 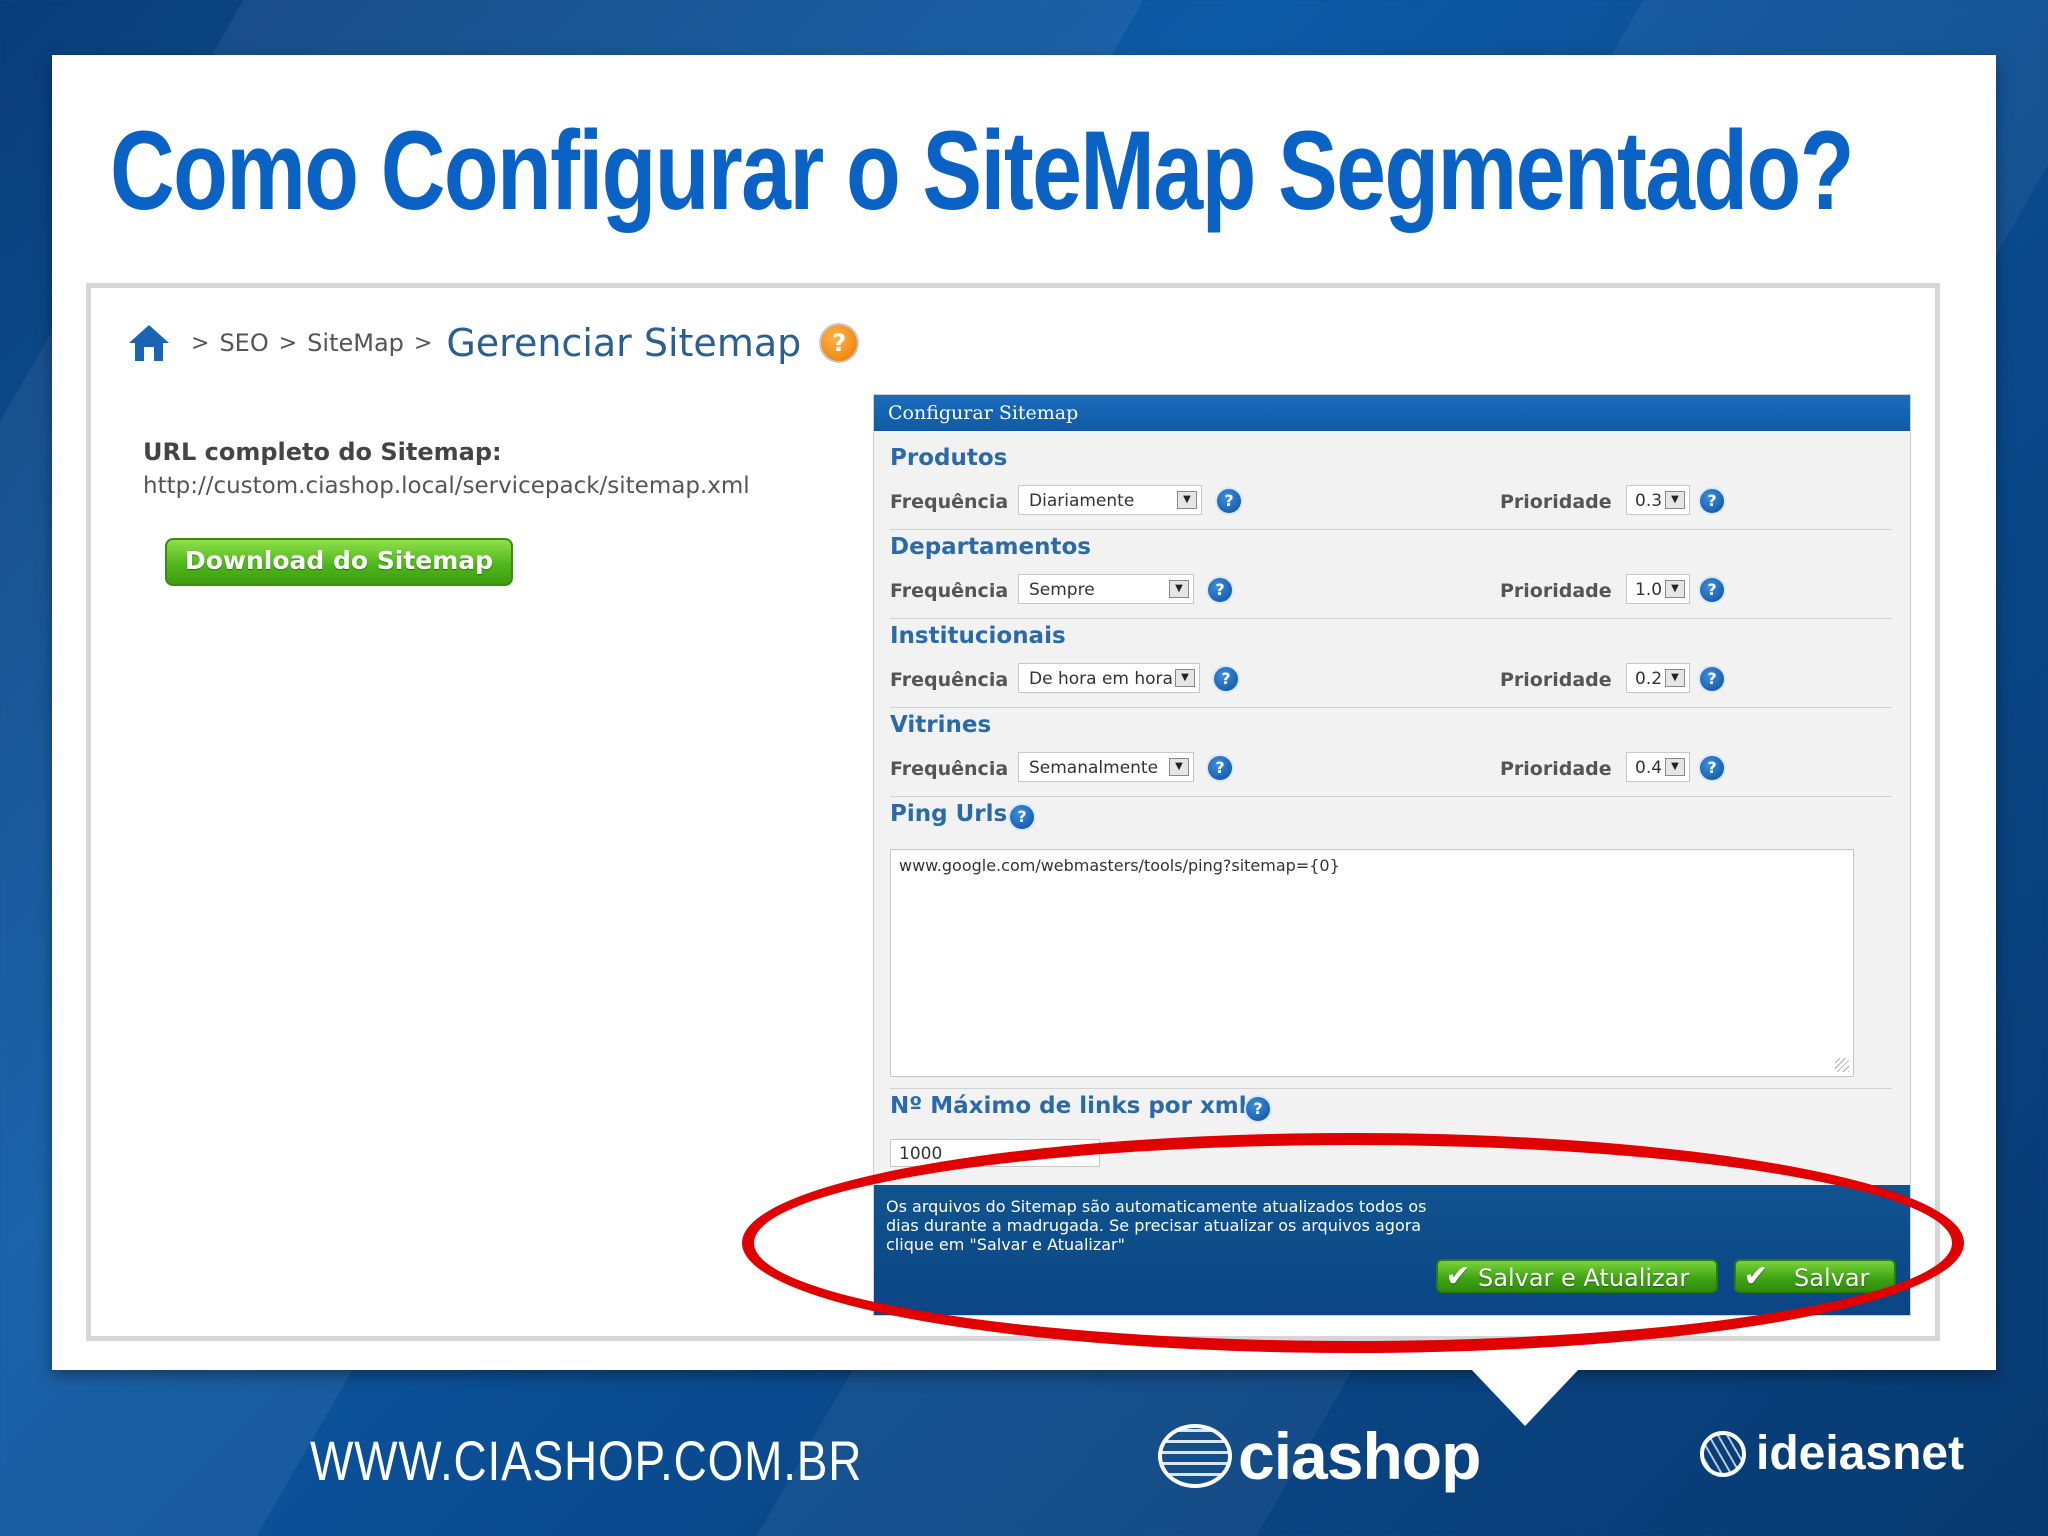 I want to click on section-title: Vitrines, so click(x=941, y=725).